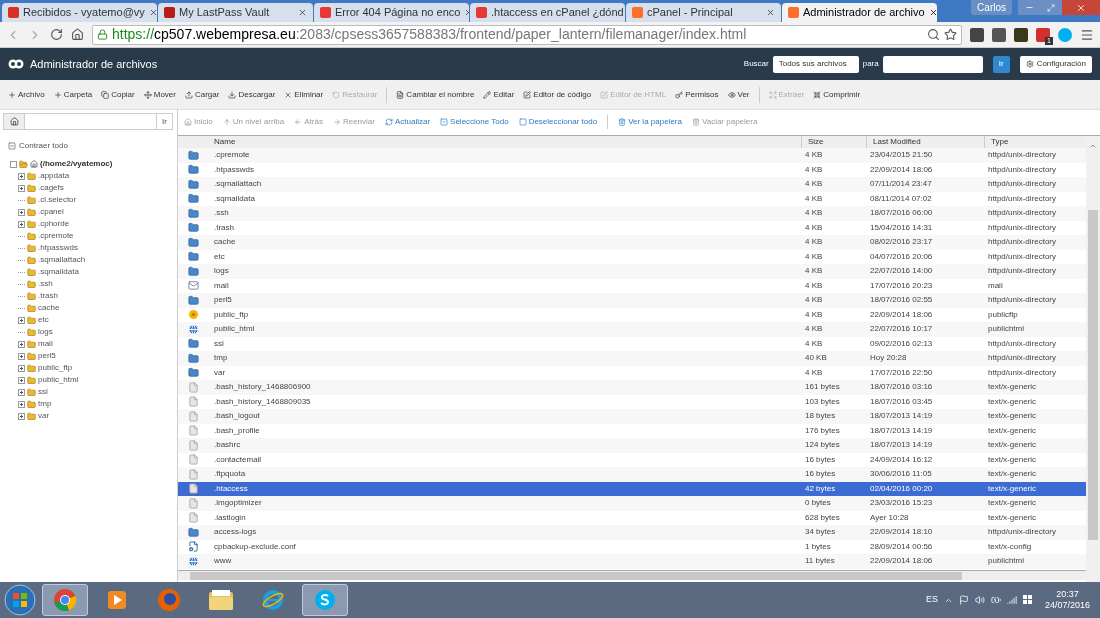 The width and height of the screenshot is (1100, 618). What do you see at coordinates (933, 34) in the screenshot?
I see `zoom-icon` at bounding box center [933, 34].